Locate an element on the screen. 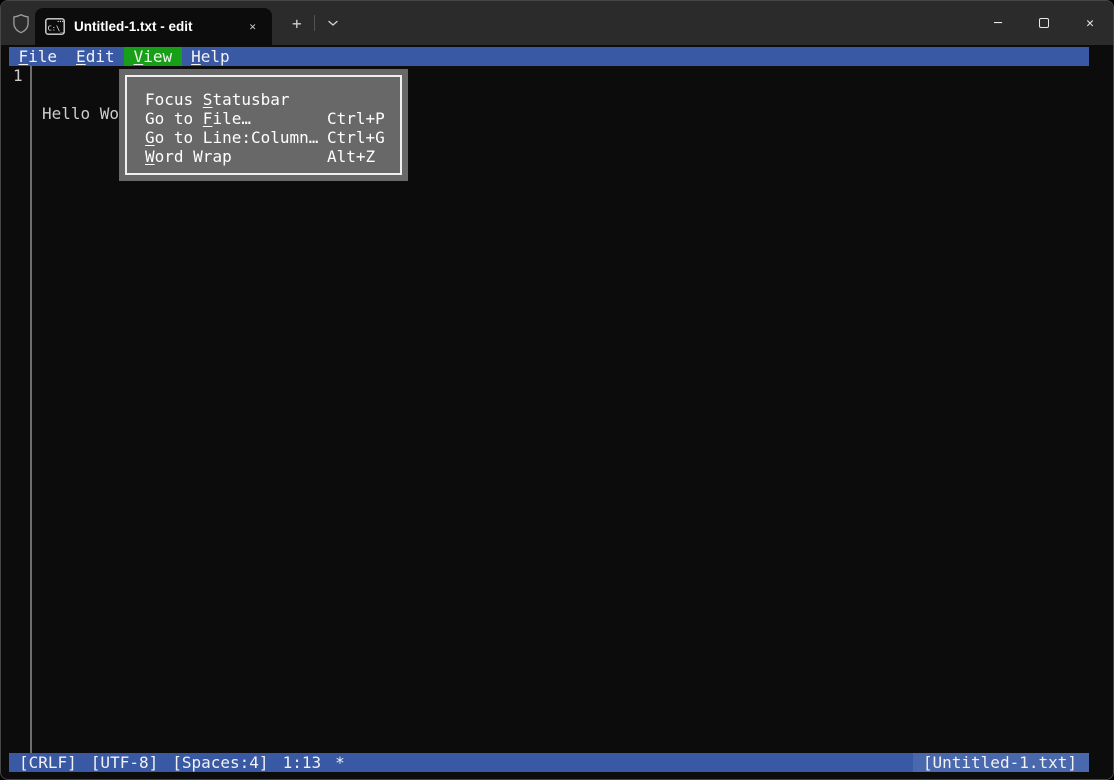  menu-file: File is located at coordinates (38, 56).